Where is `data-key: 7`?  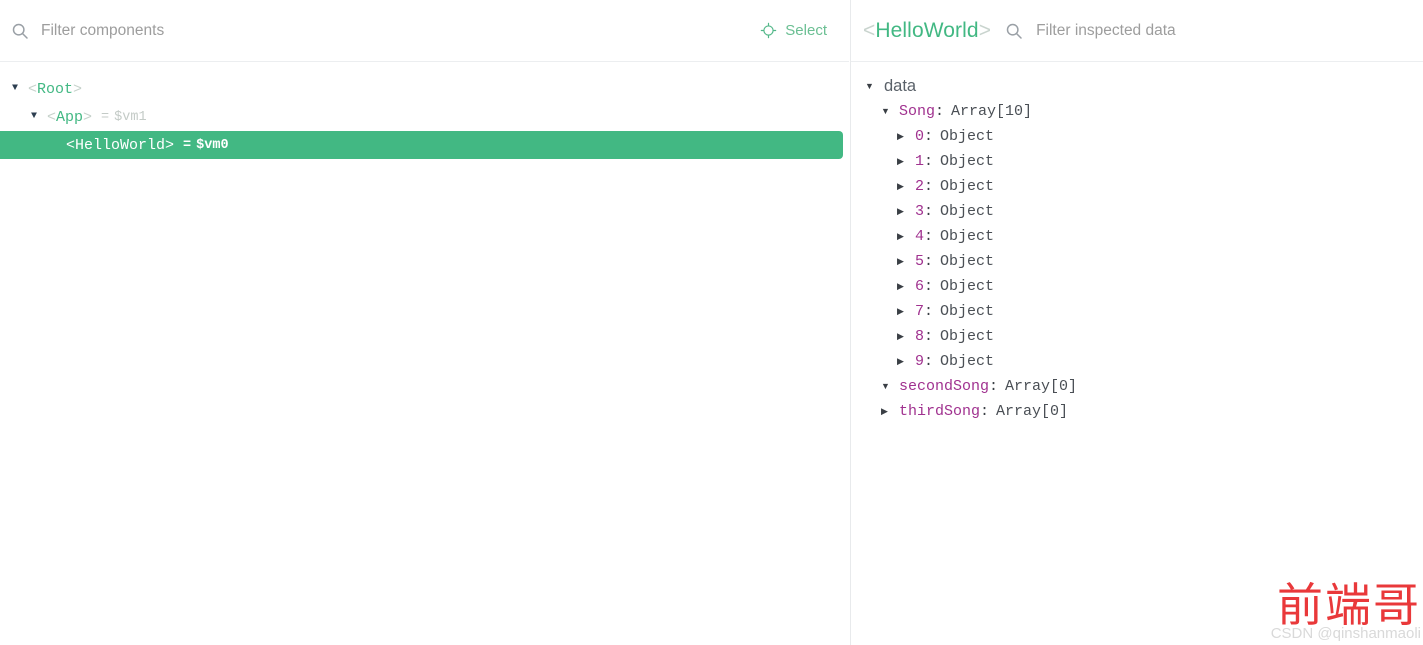 data-key: 7 is located at coordinates (920, 311).